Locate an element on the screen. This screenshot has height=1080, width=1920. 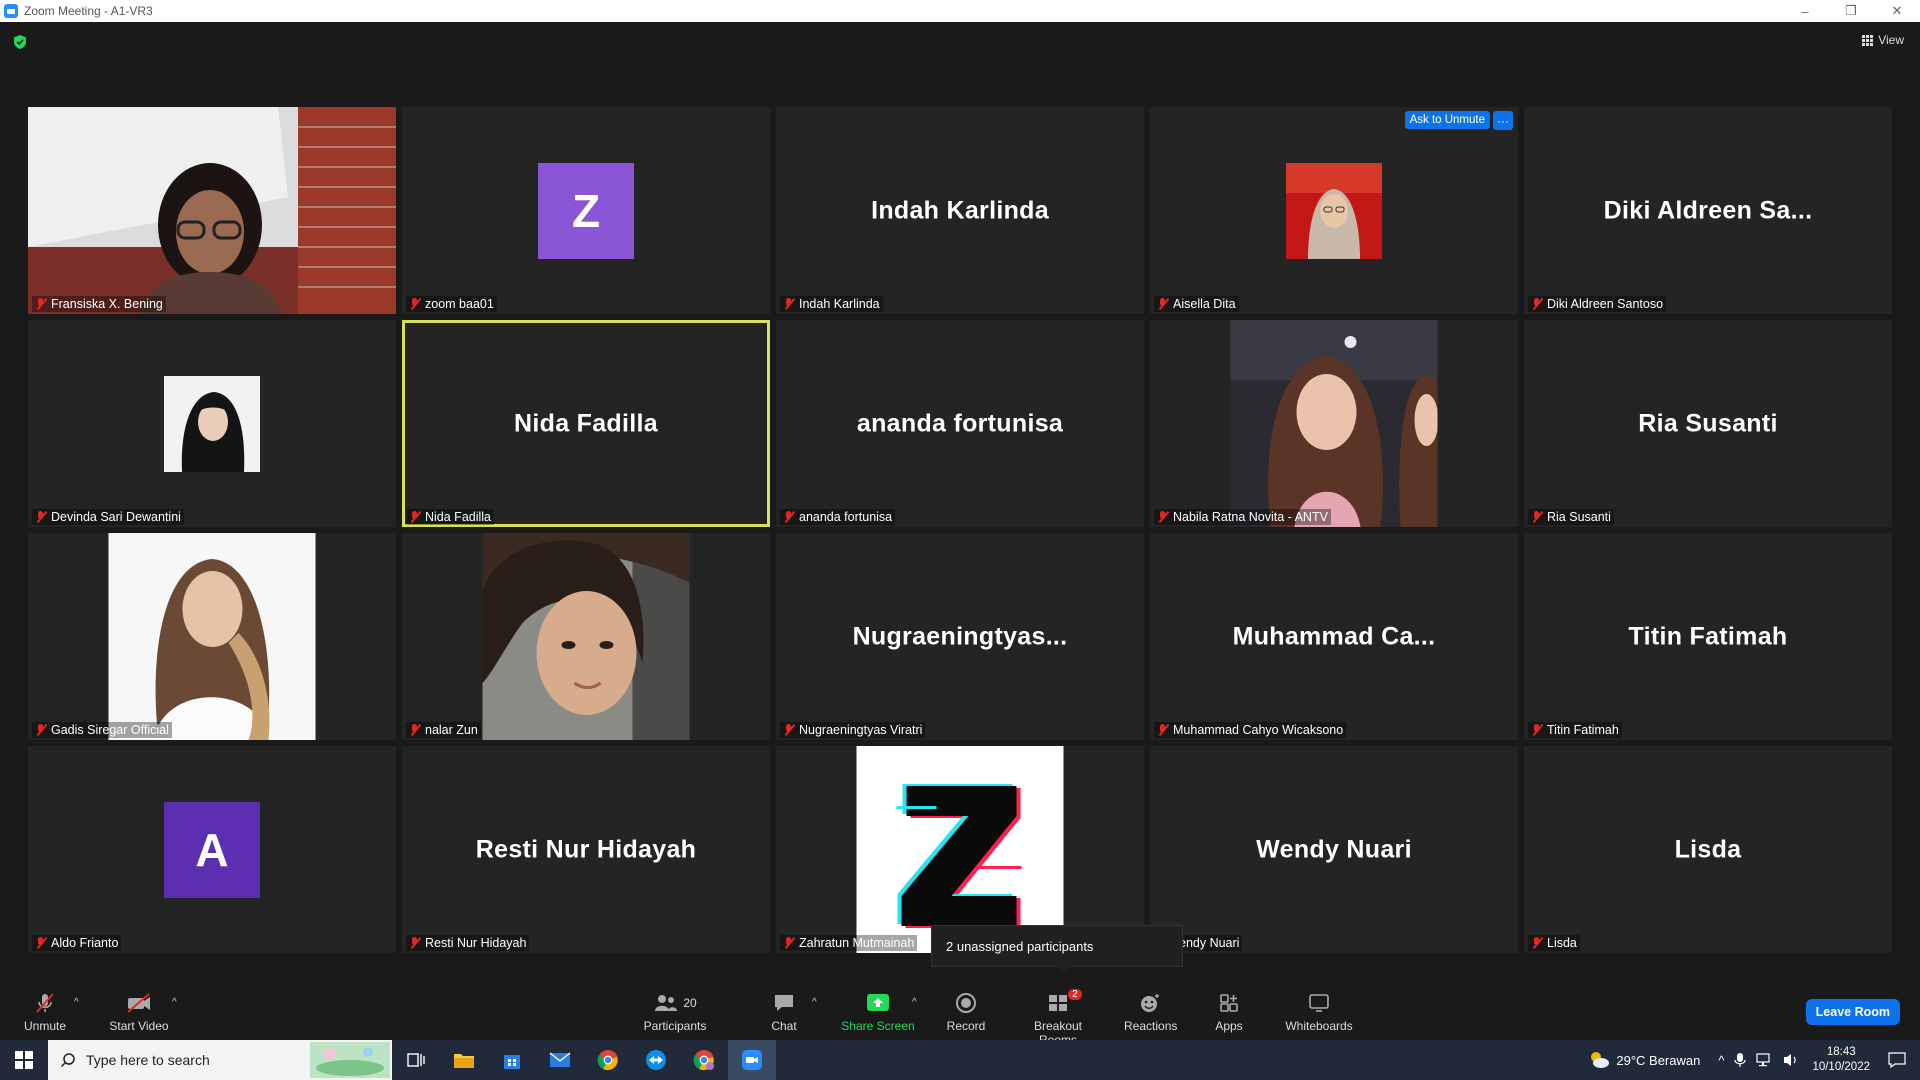
video-tile: Nabila Ratna Novita - ANTV is located at coordinates (1334, 423).